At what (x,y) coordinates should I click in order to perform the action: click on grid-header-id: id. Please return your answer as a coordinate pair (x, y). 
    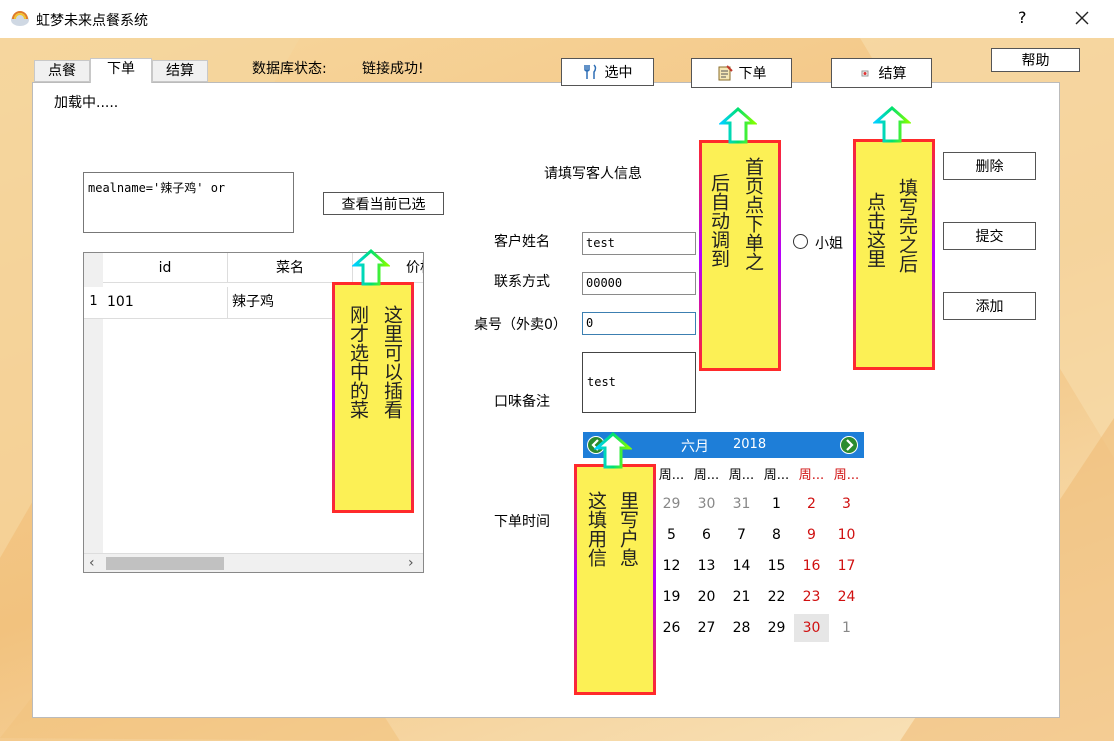
    Looking at the image, I should click on (165, 268).